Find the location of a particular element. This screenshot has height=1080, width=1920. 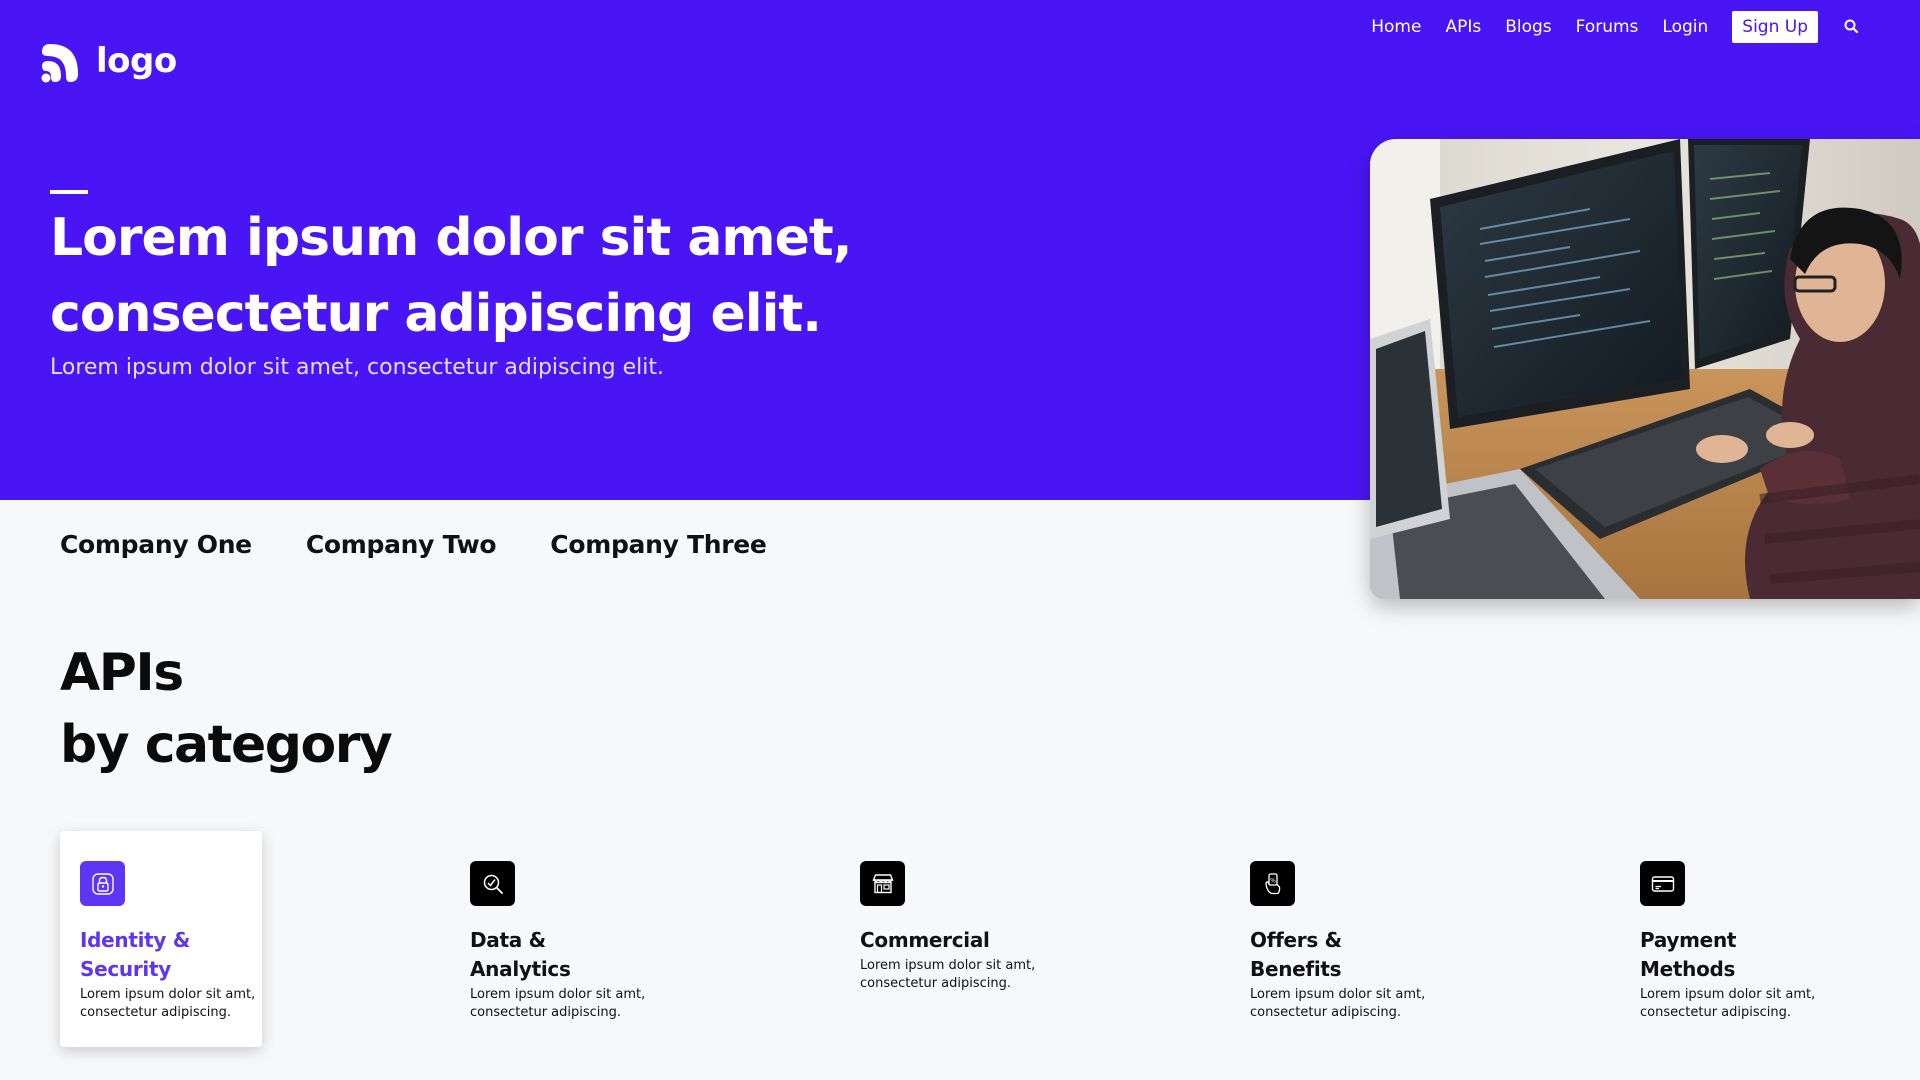

nav-forums-link: Forums is located at coordinates (1607, 27).